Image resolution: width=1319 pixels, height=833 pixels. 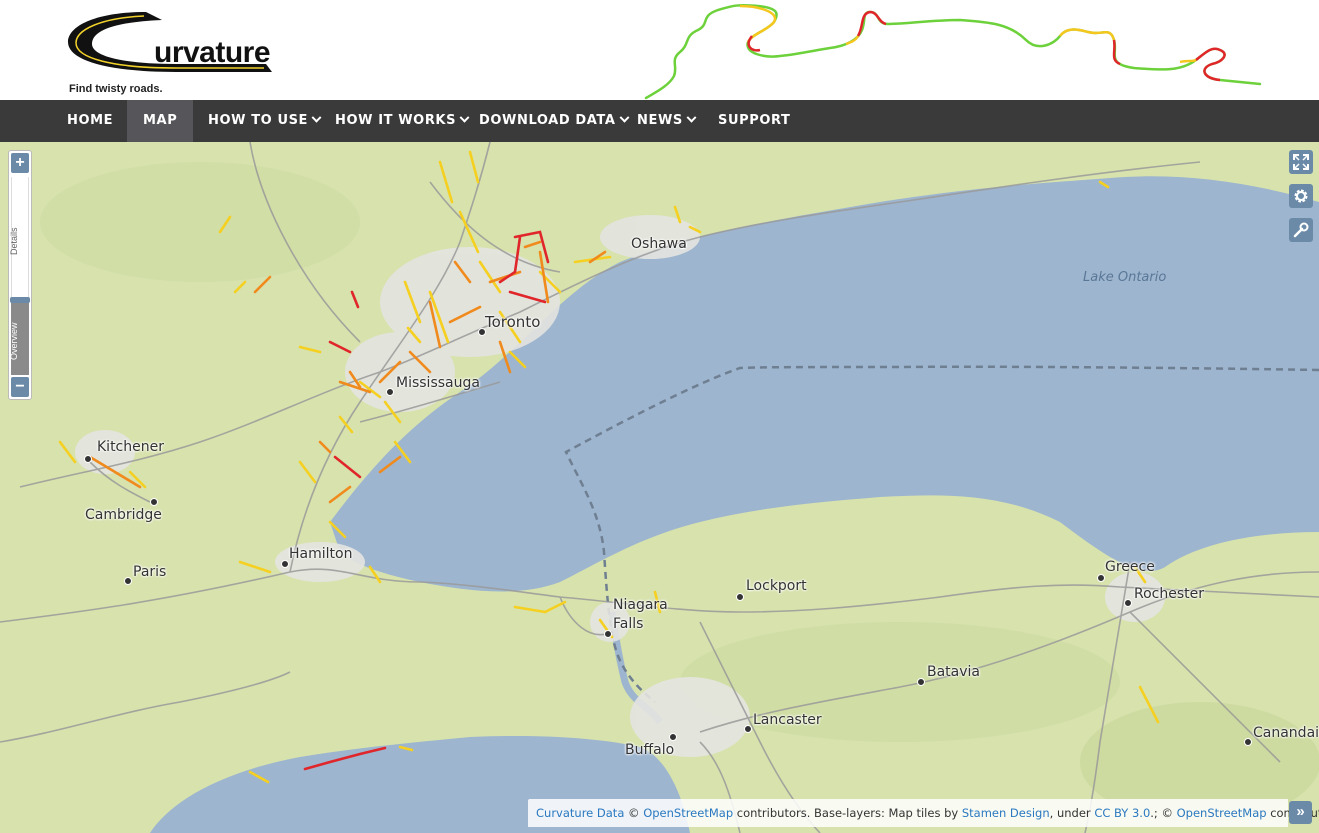 What do you see at coordinates (953, 51) in the screenshot?
I see `header-road-graphic` at bounding box center [953, 51].